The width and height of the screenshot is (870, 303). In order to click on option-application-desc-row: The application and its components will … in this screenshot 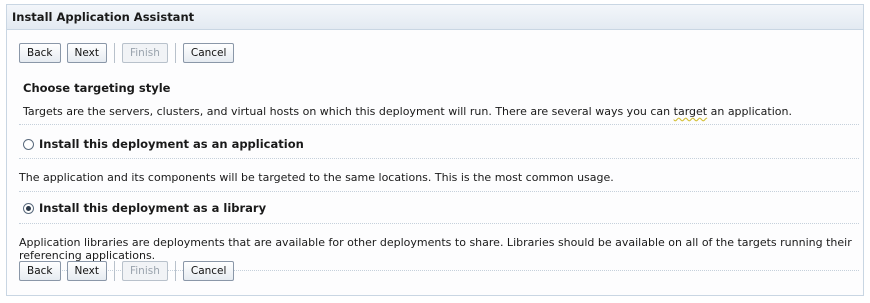, I will do `click(439, 179)`.